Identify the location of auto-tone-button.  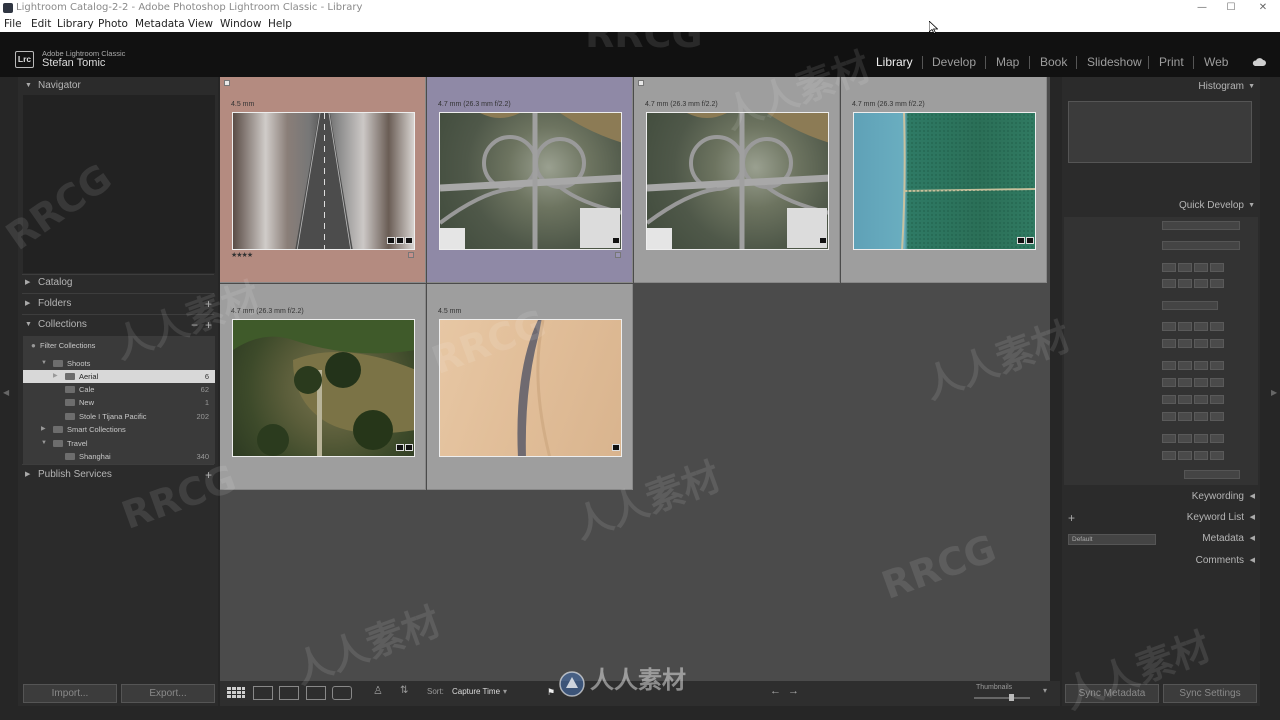
(1190, 305).